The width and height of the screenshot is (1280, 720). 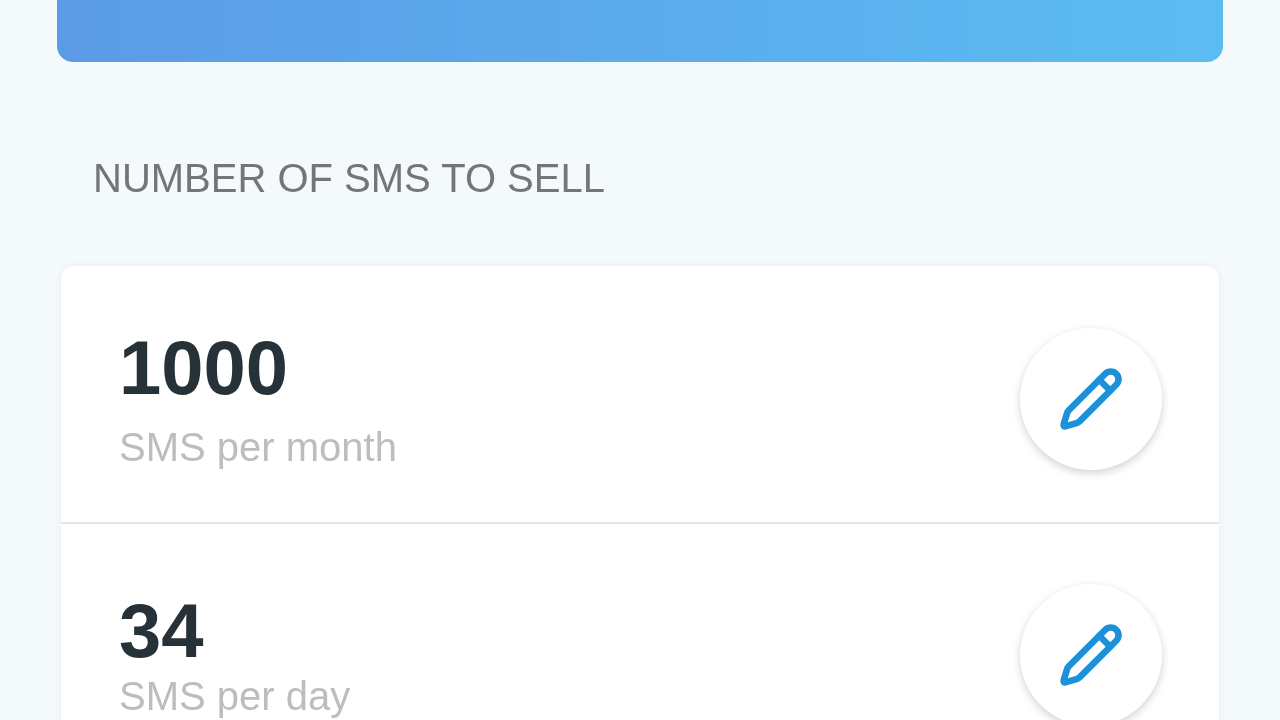 I want to click on sms-count: 34, so click(x=162, y=631).